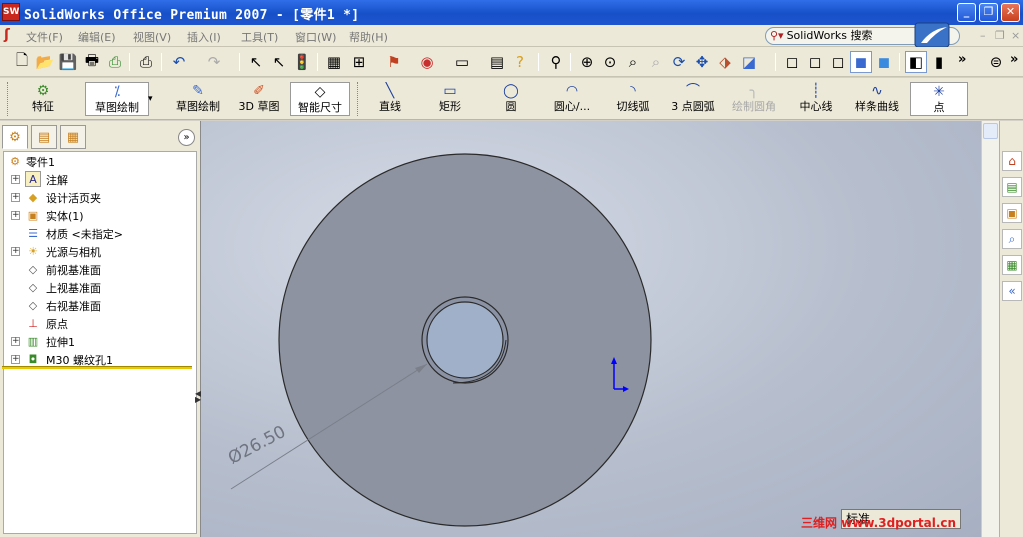  What do you see at coordinates (302, 62) in the screenshot?
I see `rebuild-icon: 🚦` at bounding box center [302, 62].